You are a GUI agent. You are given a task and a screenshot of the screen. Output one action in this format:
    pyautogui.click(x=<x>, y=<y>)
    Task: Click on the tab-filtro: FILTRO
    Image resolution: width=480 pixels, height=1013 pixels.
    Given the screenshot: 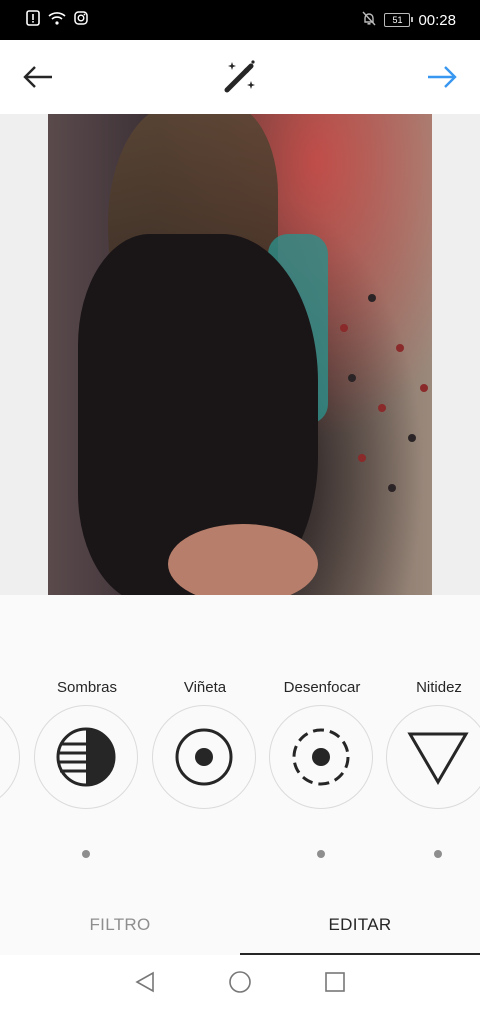 What is the action you would take?
    pyautogui.click(x=120, y=925)
    